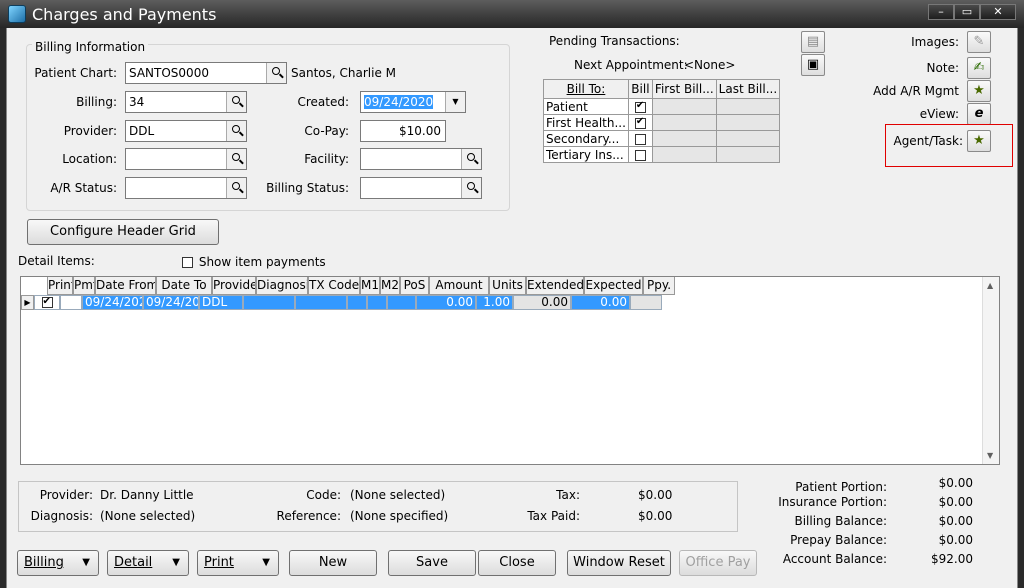 The width and height of the screenshot is (1024, 588). What do you see at coordinates (186, 159) in the screenshot?
I see `location-field` at bounding box center [186, 159].